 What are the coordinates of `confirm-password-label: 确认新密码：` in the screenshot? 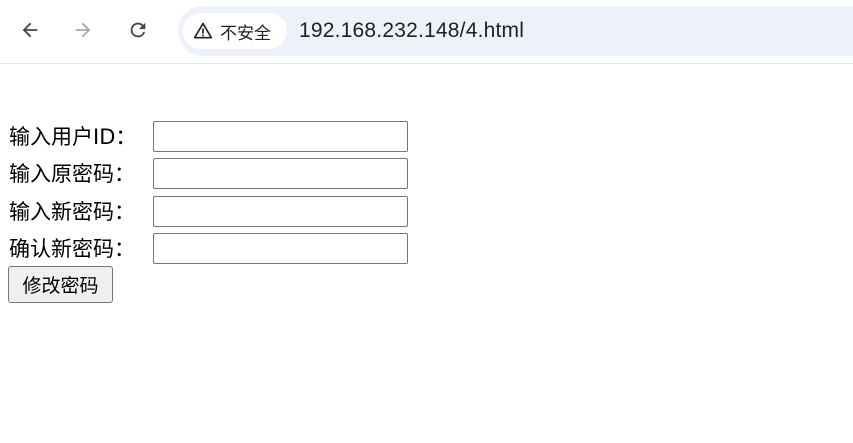 It's located at (72, 249).